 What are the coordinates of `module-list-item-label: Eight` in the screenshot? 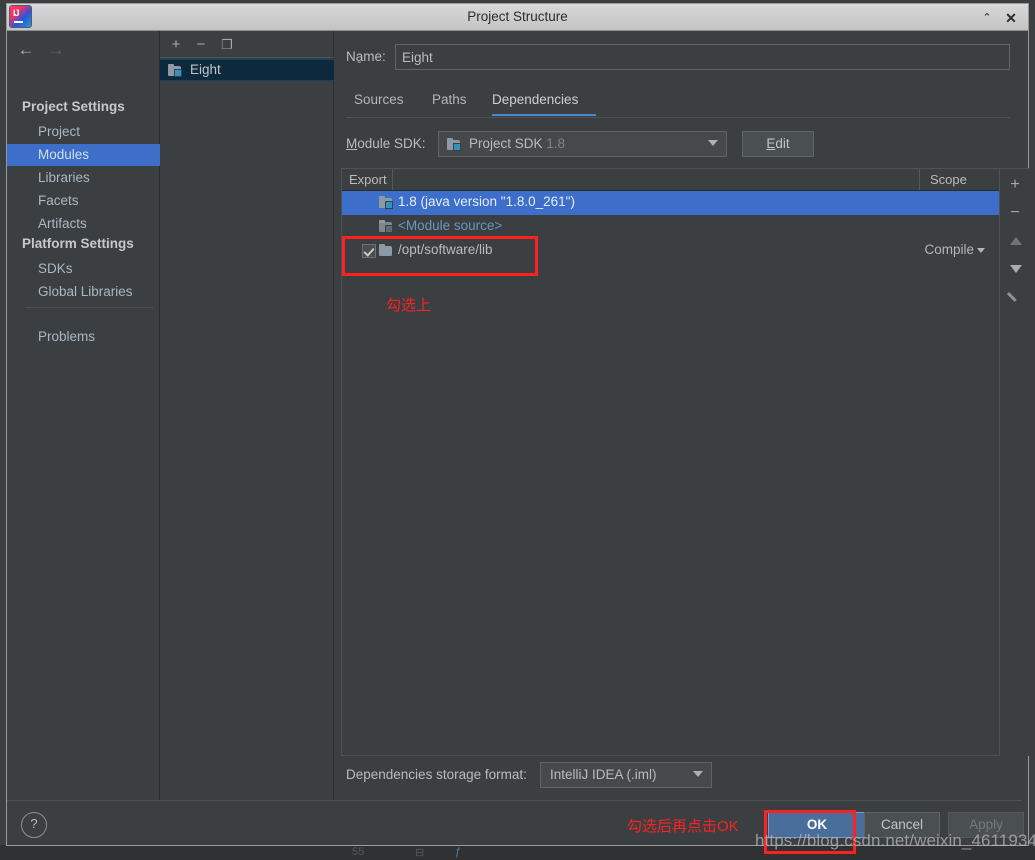 It's located at (205, 69).